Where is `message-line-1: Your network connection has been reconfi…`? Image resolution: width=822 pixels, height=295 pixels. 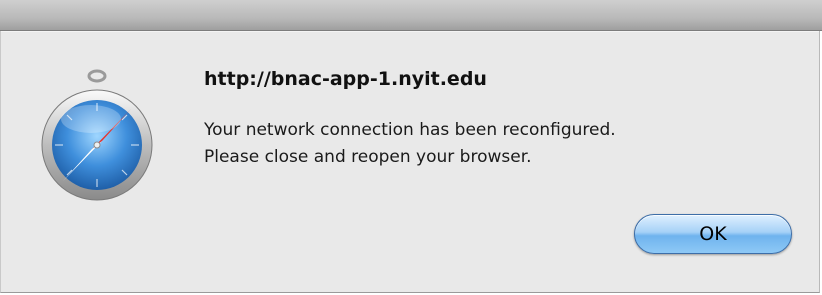
message-line-1: Your network connection has been reconfi… is located at coordinates (410, 130).